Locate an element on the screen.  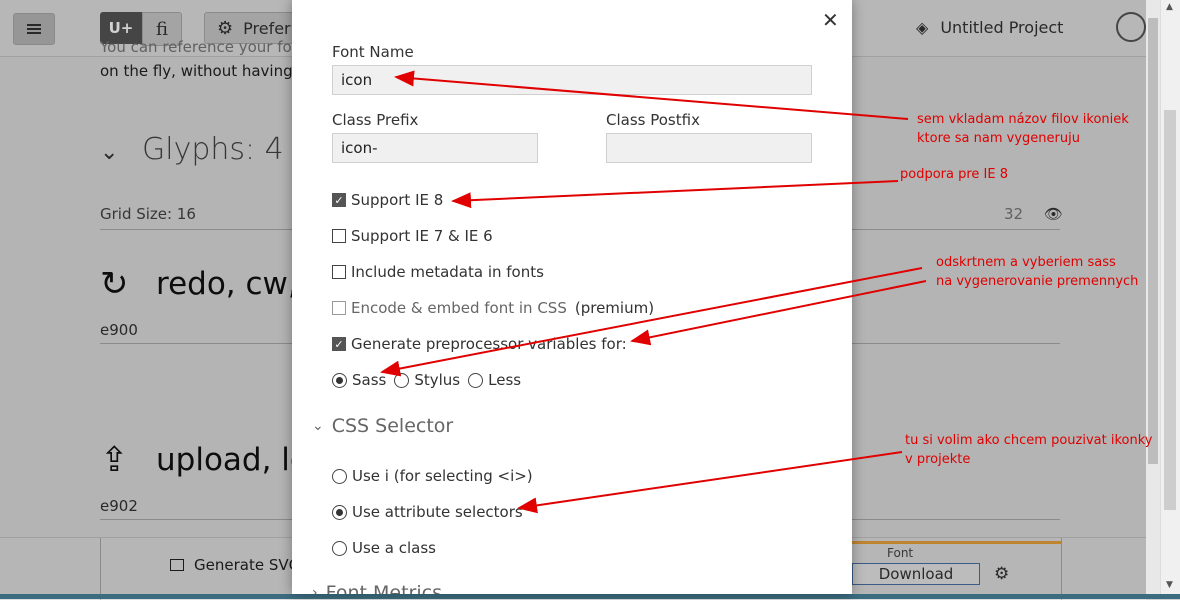
annotation-text: sem vkladam názov filov ikoniek is located at coordinates (1023, 119).